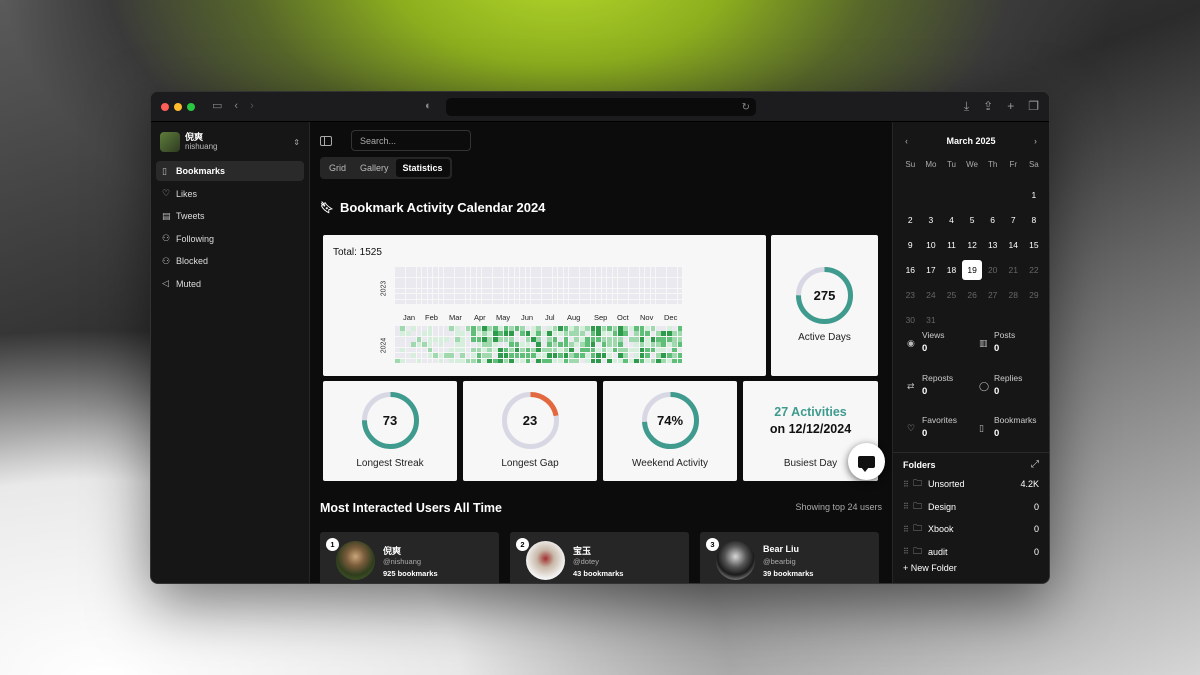 This screenshot has height=675, width=1200. Describe the element at coordinates (993, 245) in the screenshot. I see `calendar-day: 13` at that location.